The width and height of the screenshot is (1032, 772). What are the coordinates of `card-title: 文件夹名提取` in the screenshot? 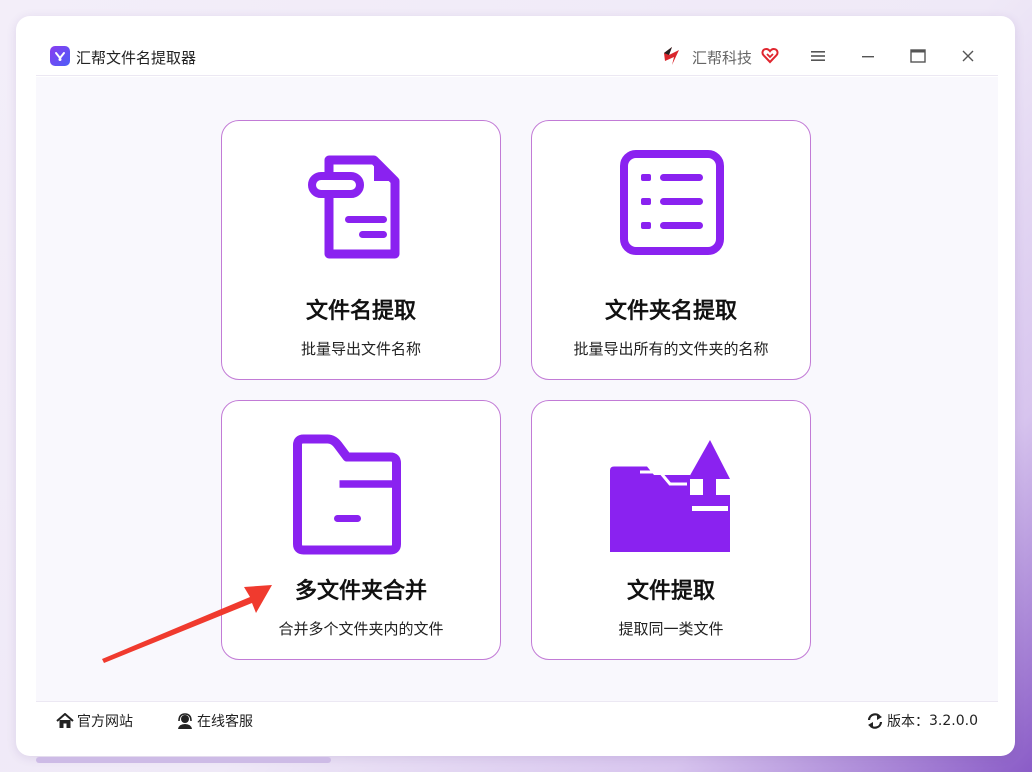 It's located at (670, 311).